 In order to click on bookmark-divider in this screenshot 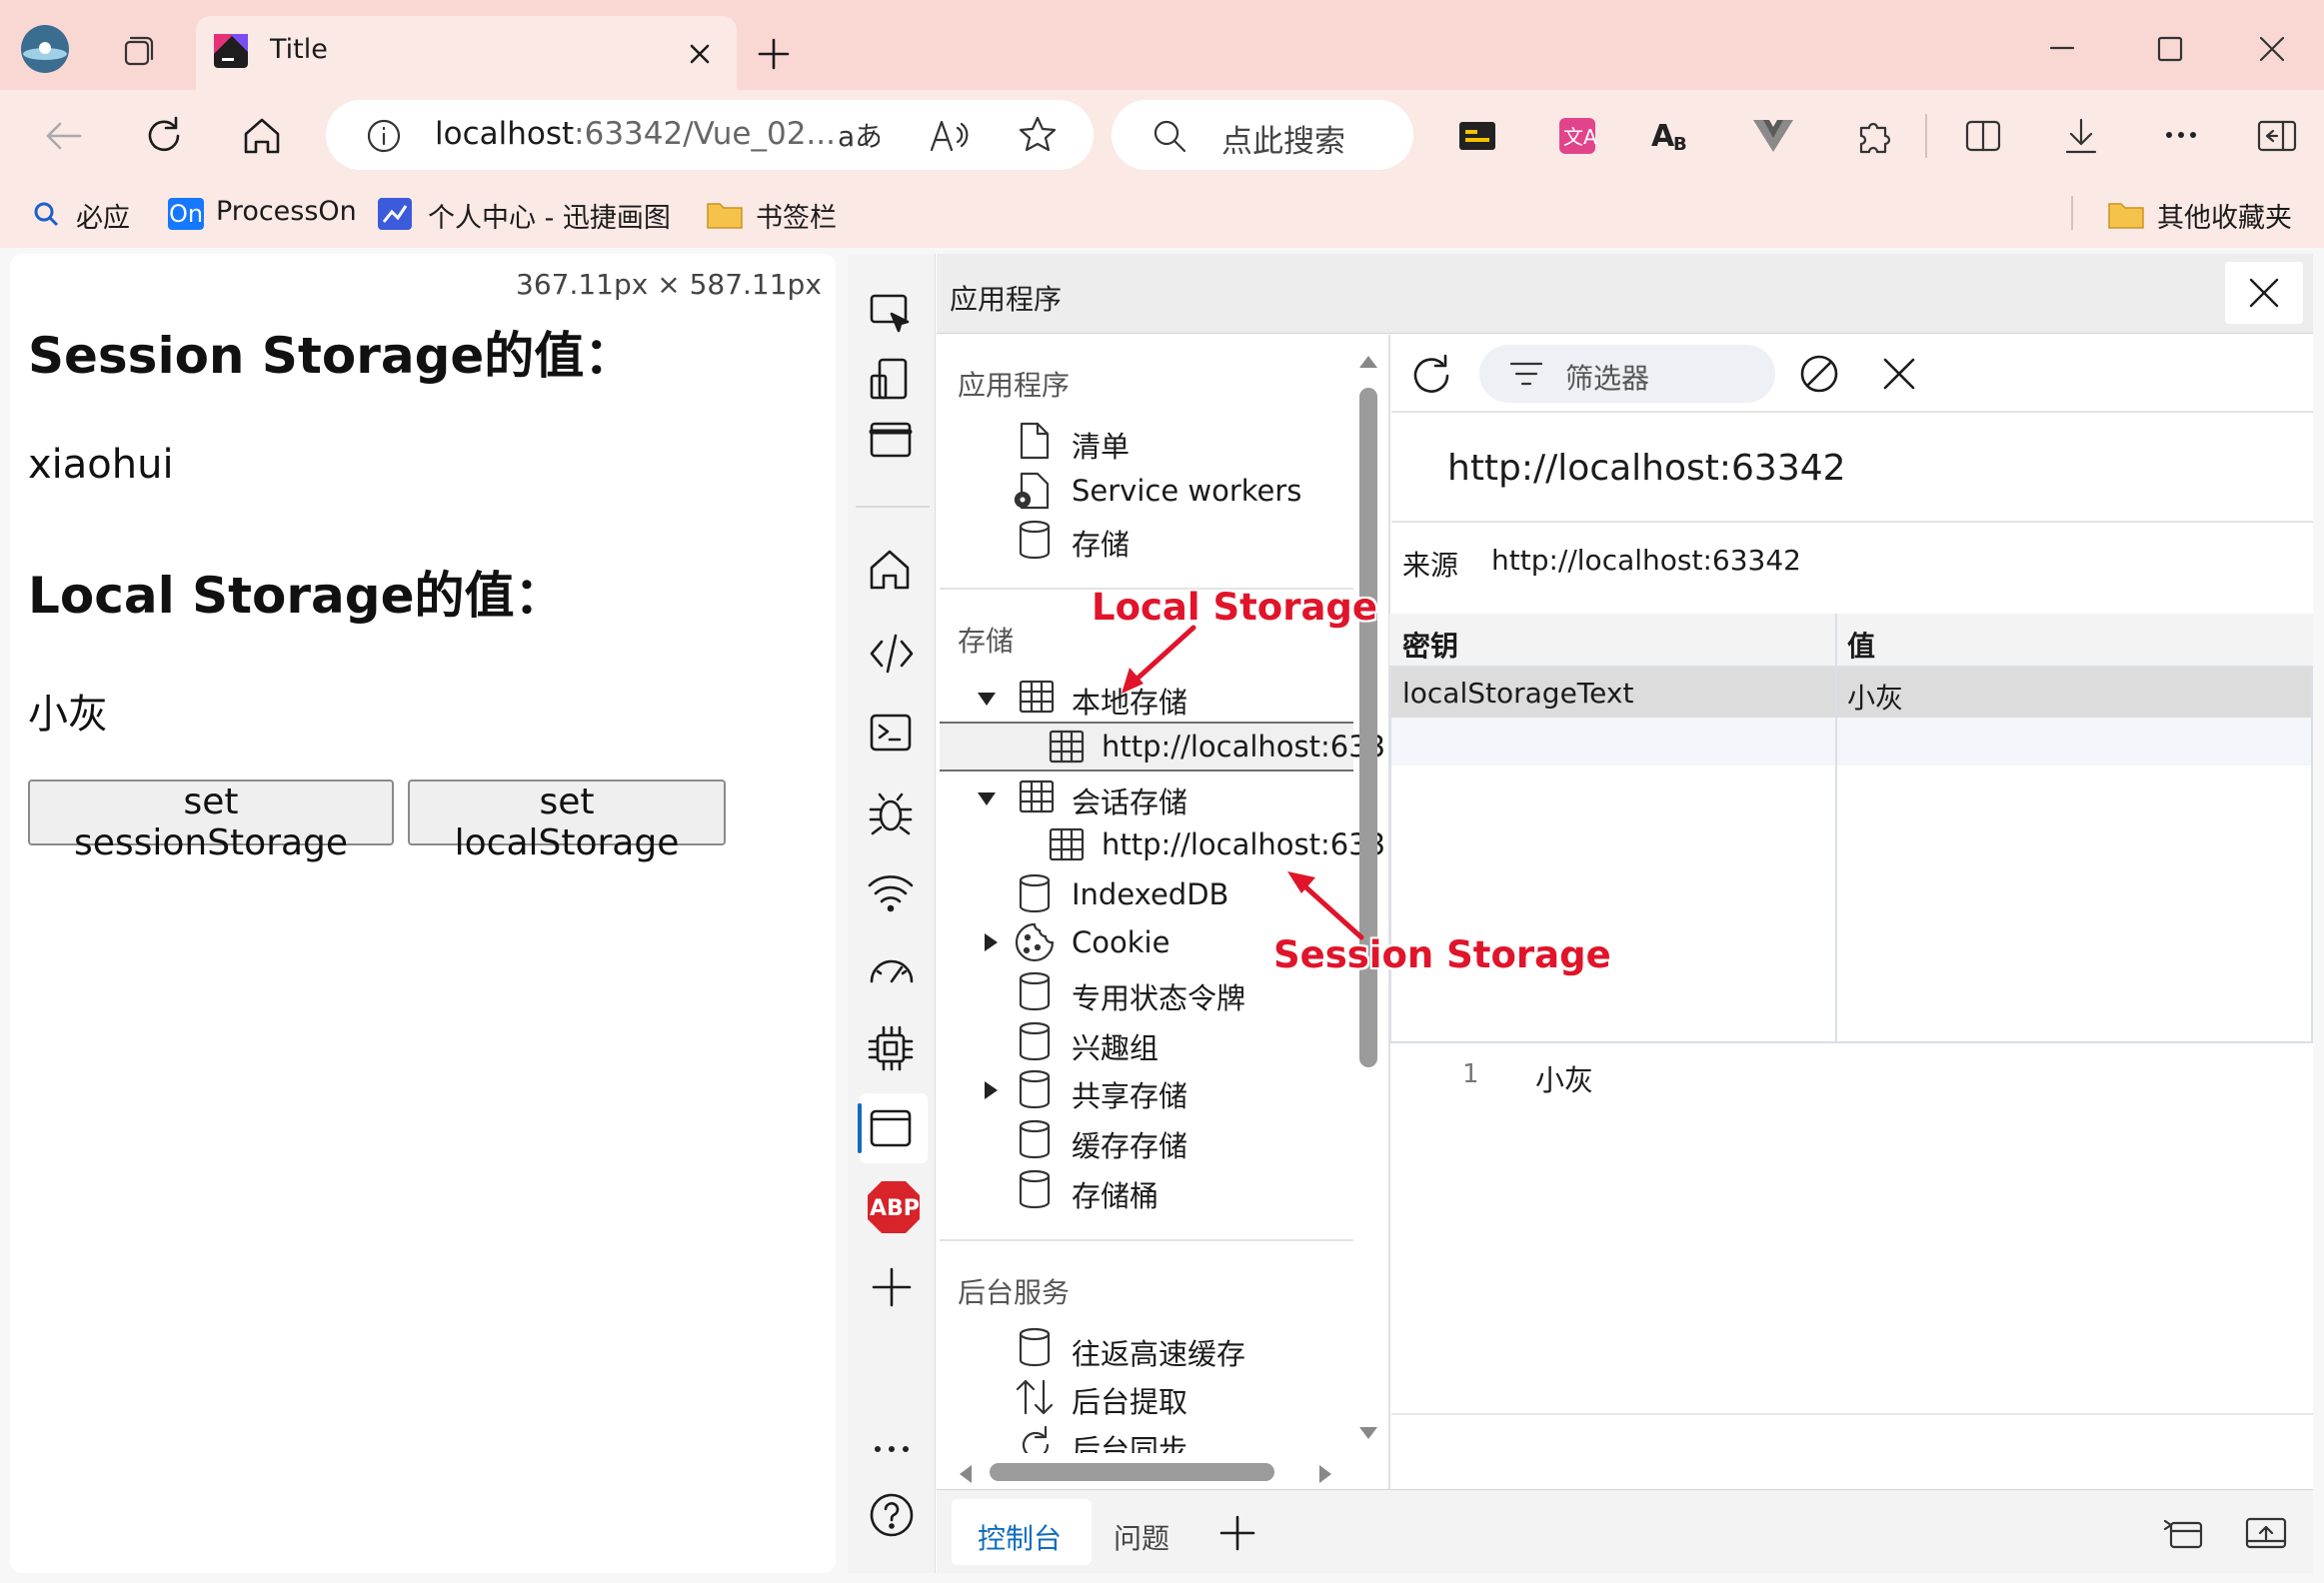, I will do `click(2072, 213)`.